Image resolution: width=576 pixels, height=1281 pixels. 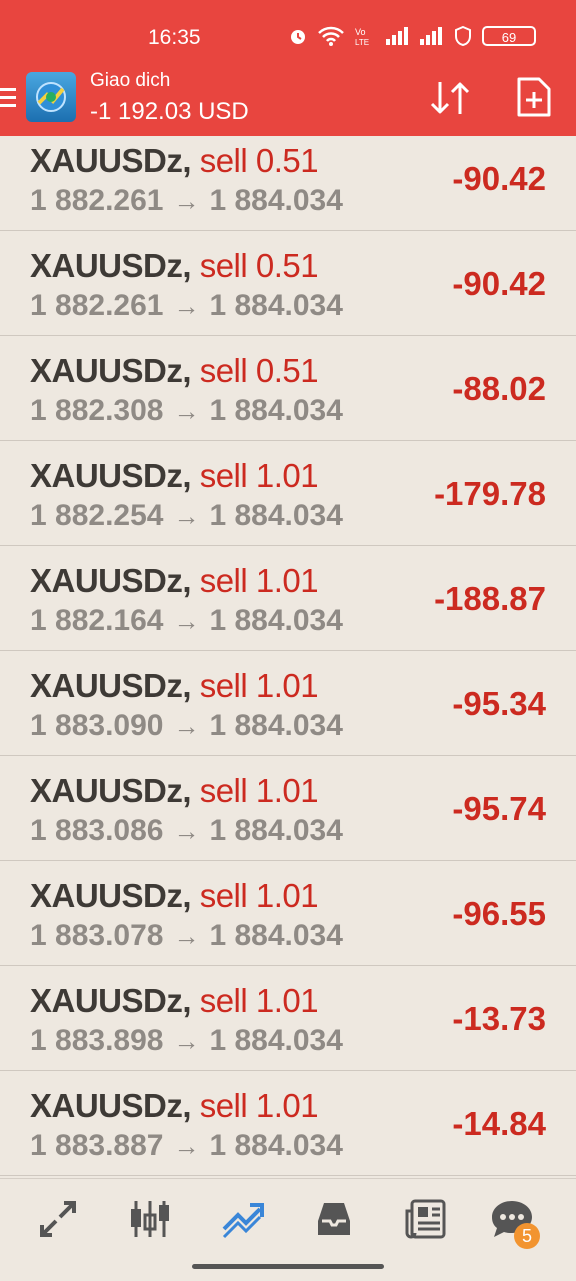 What do you see at coordinates (58, 1219) in the screenshot?
I see `quotes-icon` at bounding box center [58, 1219].